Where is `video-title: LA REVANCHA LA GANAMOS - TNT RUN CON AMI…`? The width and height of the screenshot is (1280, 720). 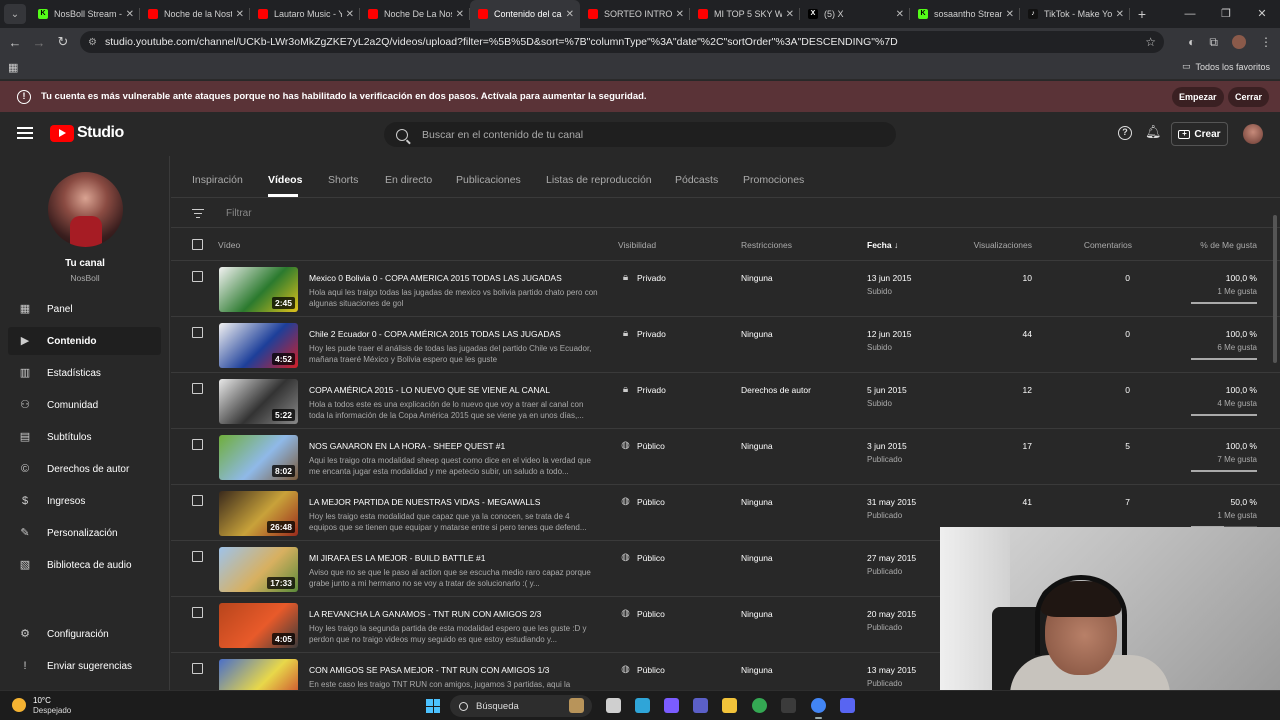
video-title: LA REVANCHA LA GANAMOS - TNT RUN CON AMI… is located at coordinates (454, 614).